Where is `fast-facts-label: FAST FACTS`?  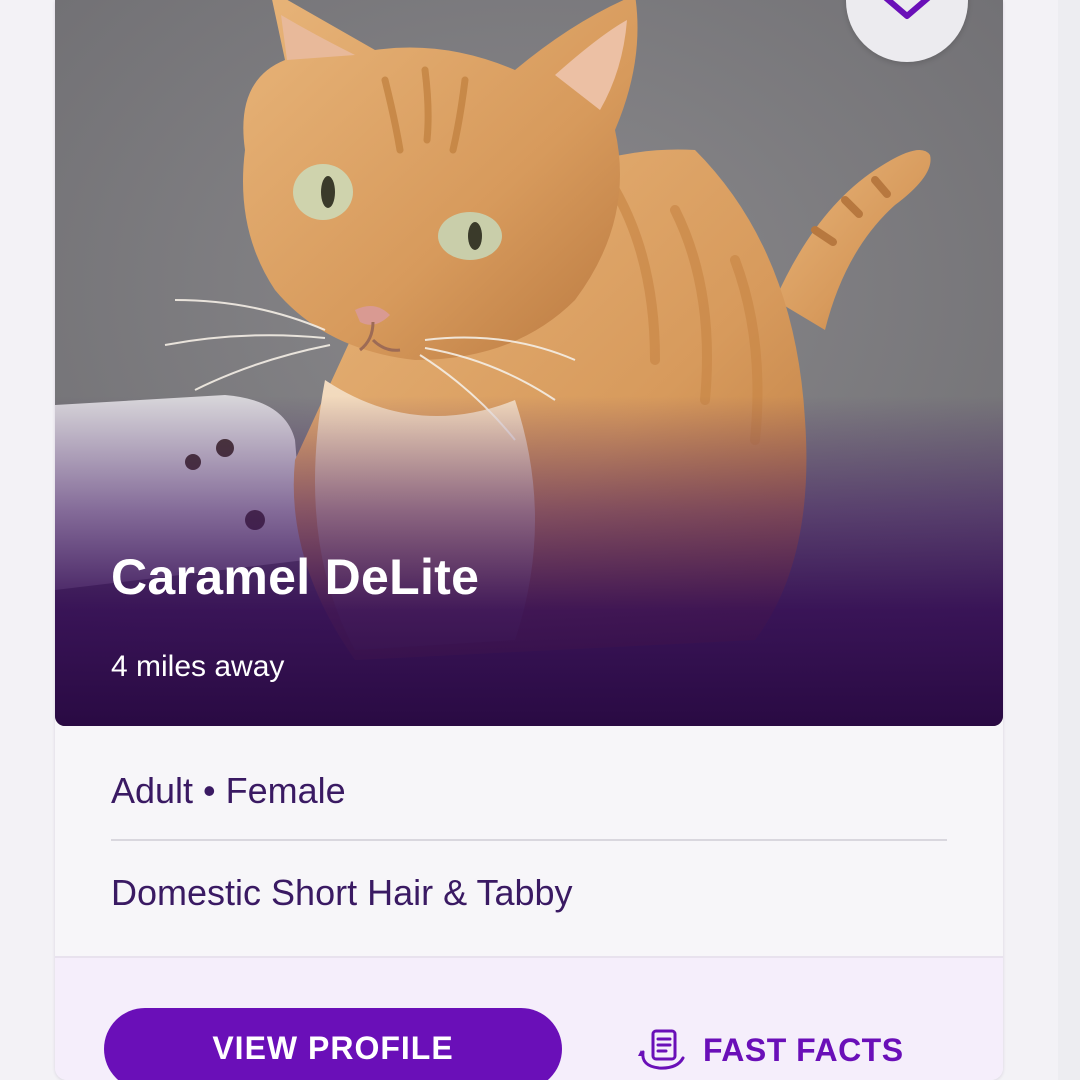 fast-facts-label: FAST FACTS is located at coordinates (803, 1049).